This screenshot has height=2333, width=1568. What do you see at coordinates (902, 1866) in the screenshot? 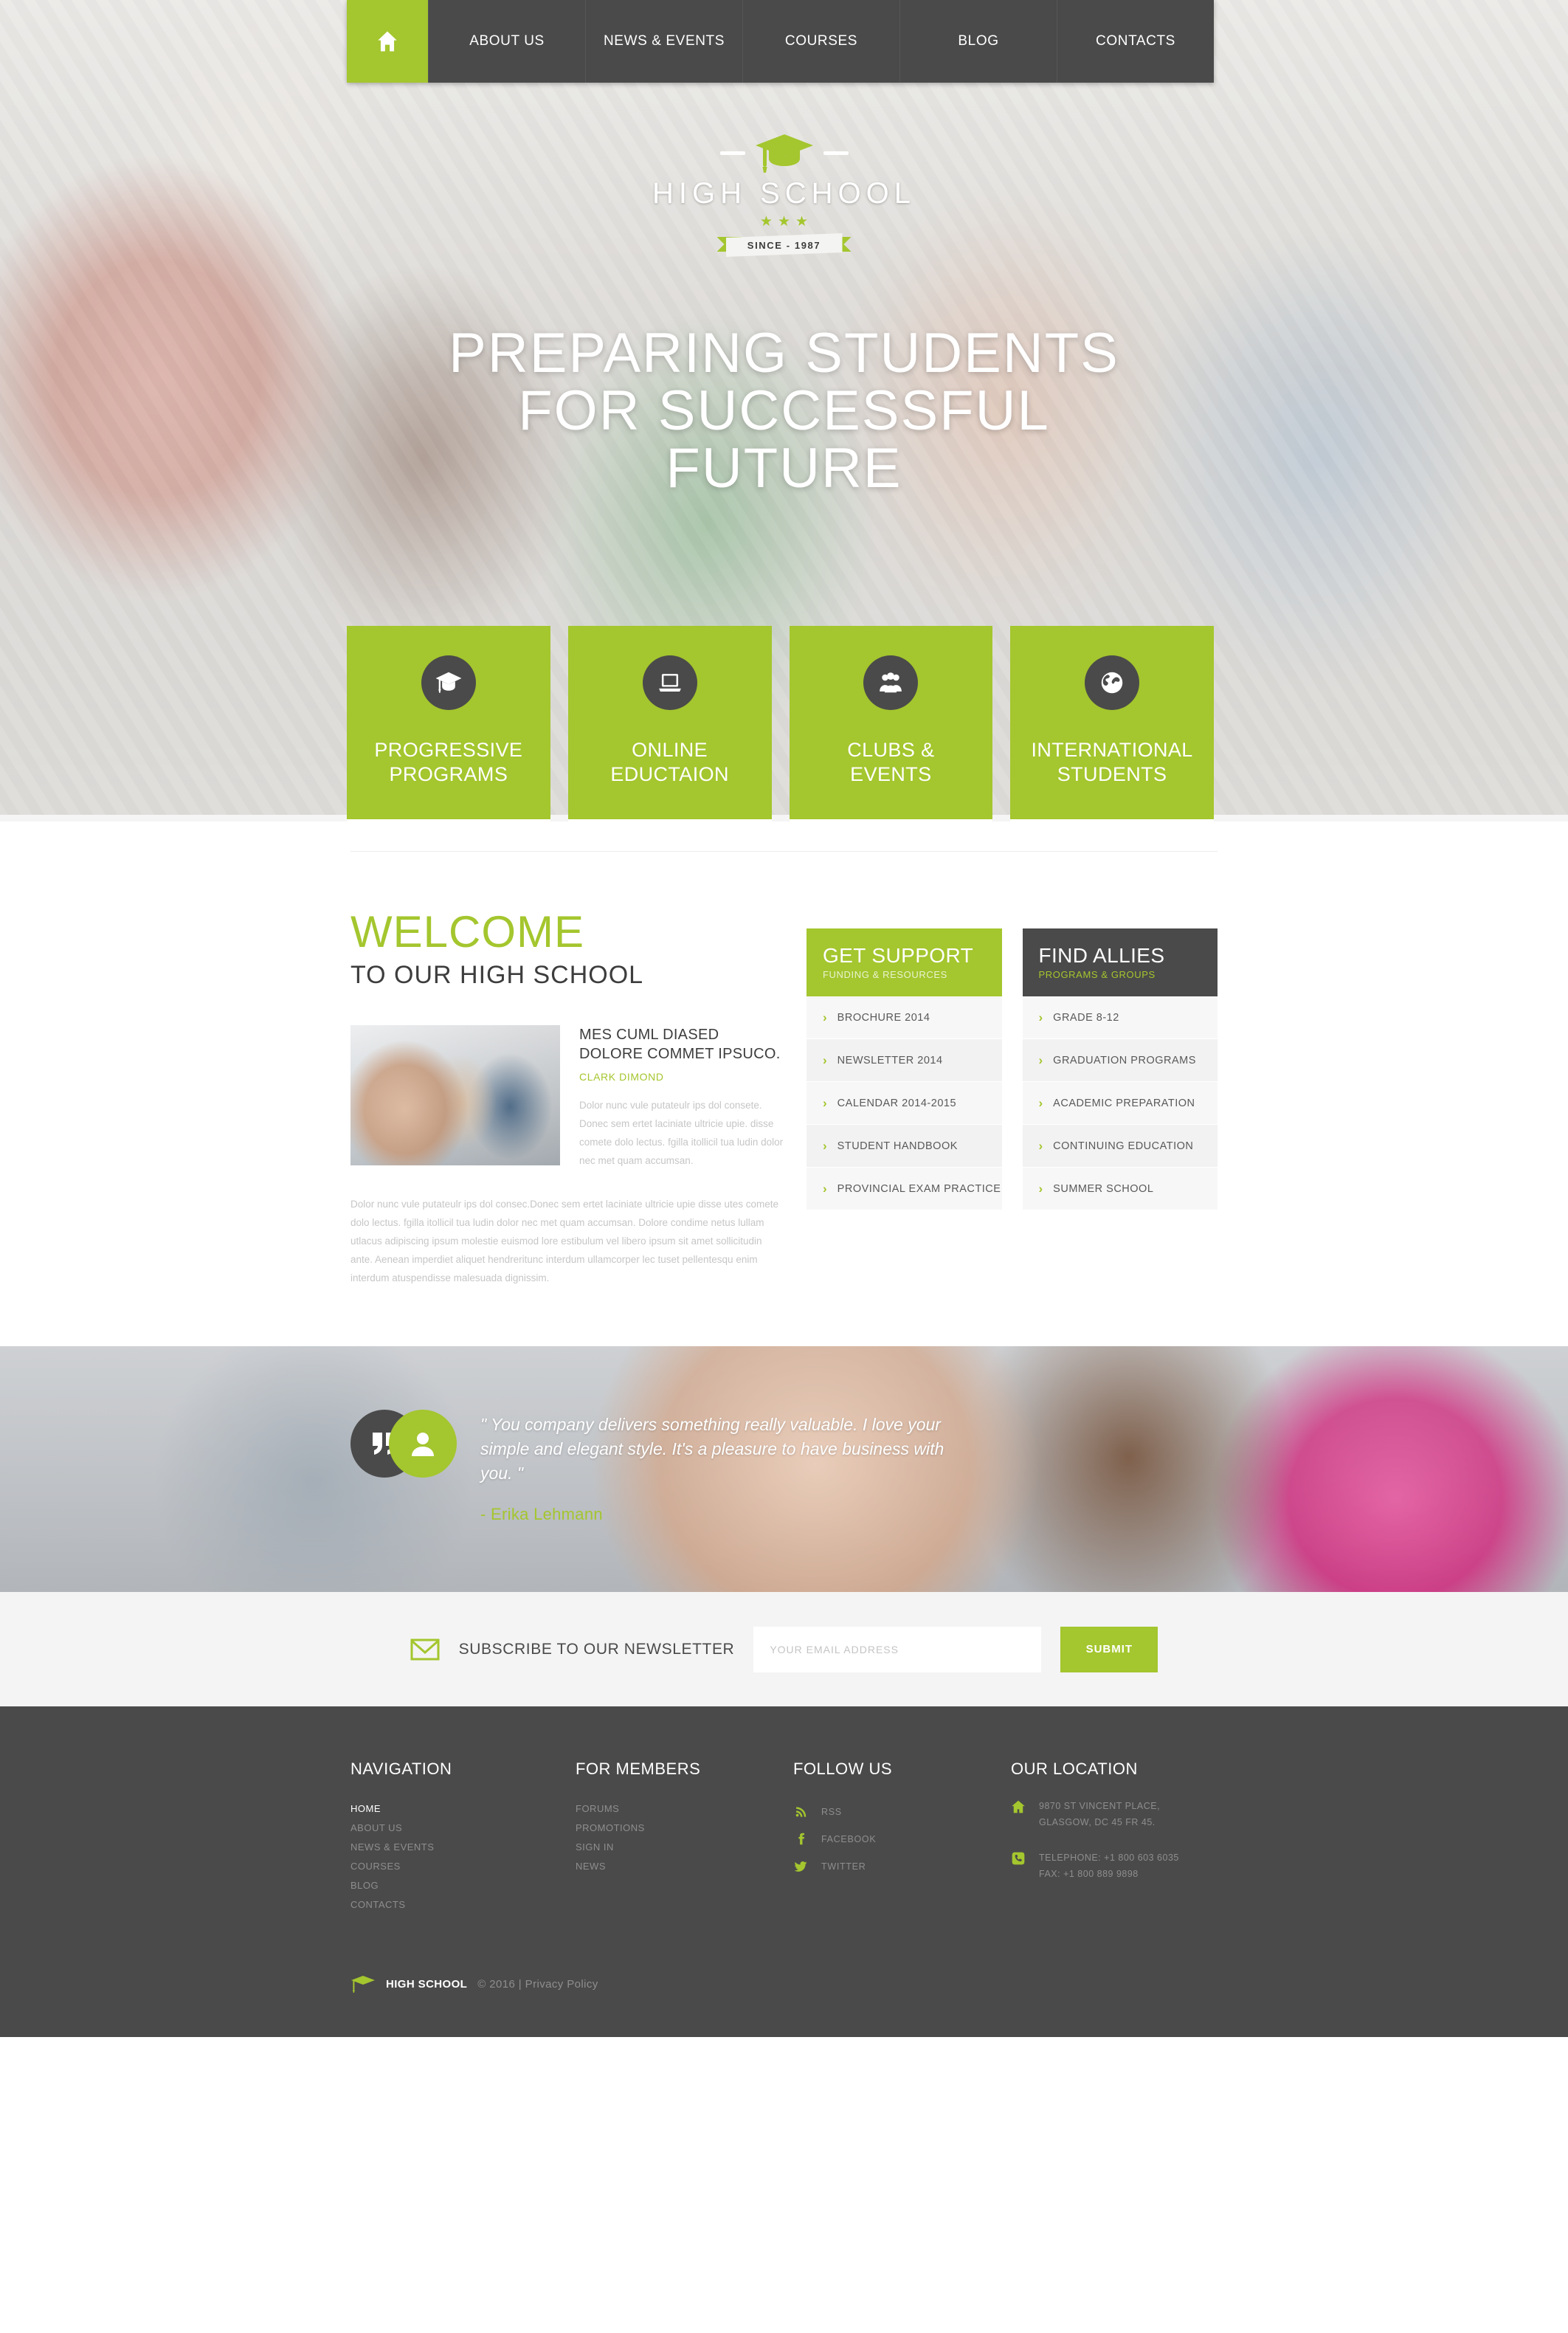
I see `social-link-twitter: TWITTER` at bounding box center [902, 1866].